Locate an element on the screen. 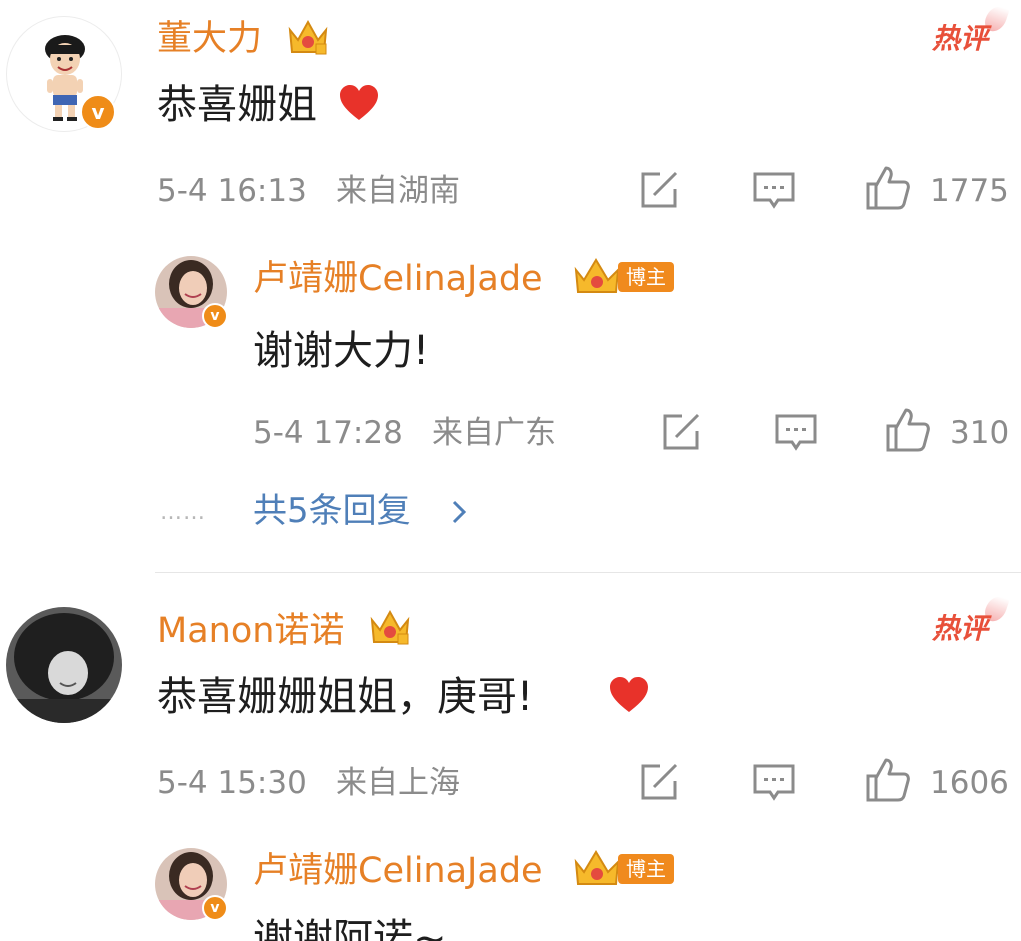 Image resolution: width=1021 pixels, height=941 pixels. comment-author: Manon诺诺 is located at coordinates (250, 631).